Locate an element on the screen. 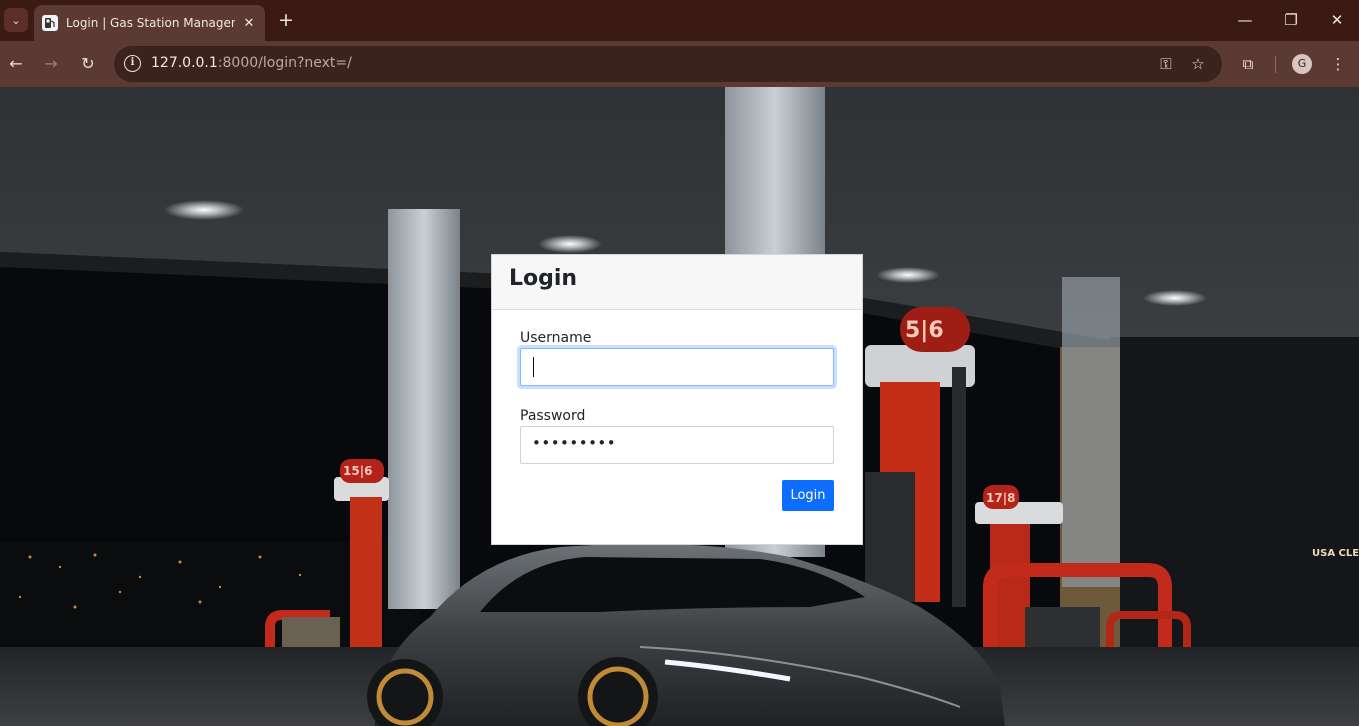  login-form: Username Password ••••••••• Login is located at coordinates (677, 420).